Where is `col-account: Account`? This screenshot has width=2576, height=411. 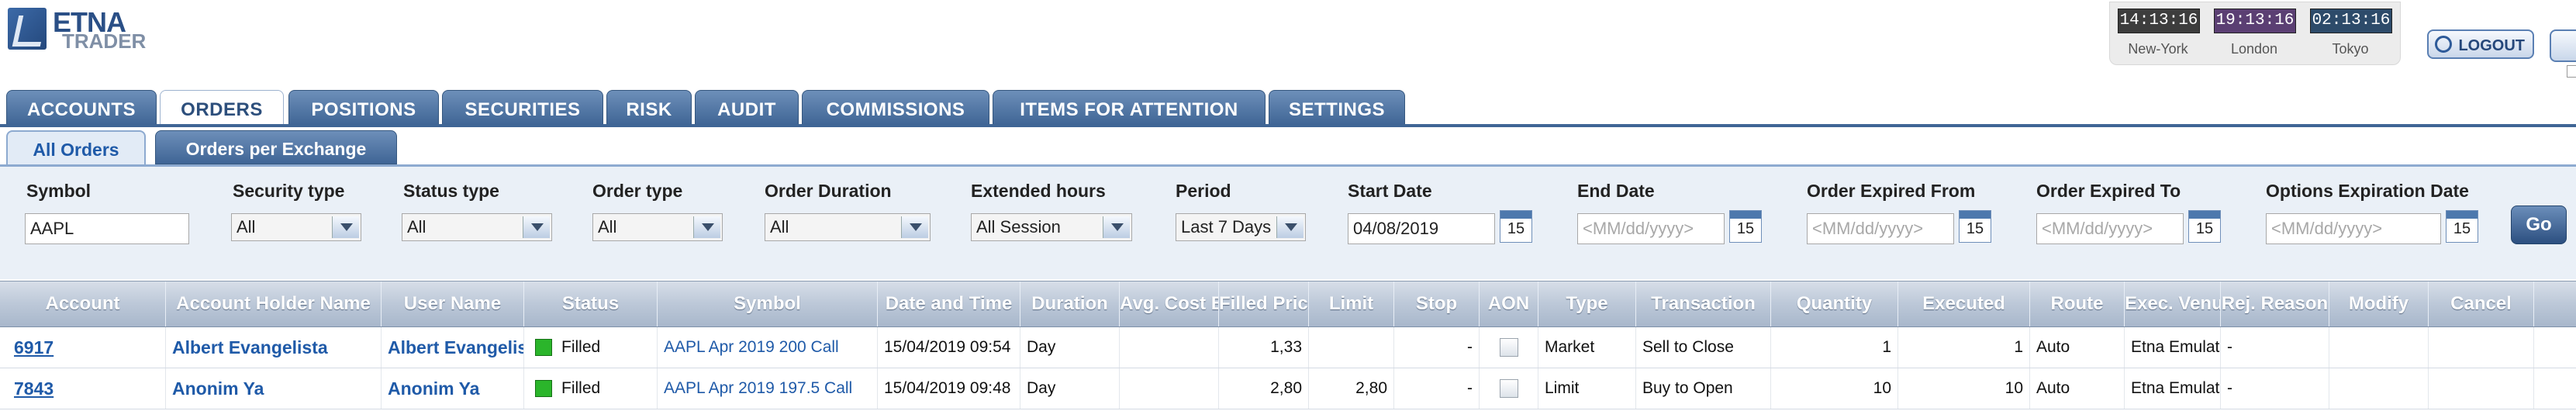
col-account: Account is located at coordinates (83, 304).